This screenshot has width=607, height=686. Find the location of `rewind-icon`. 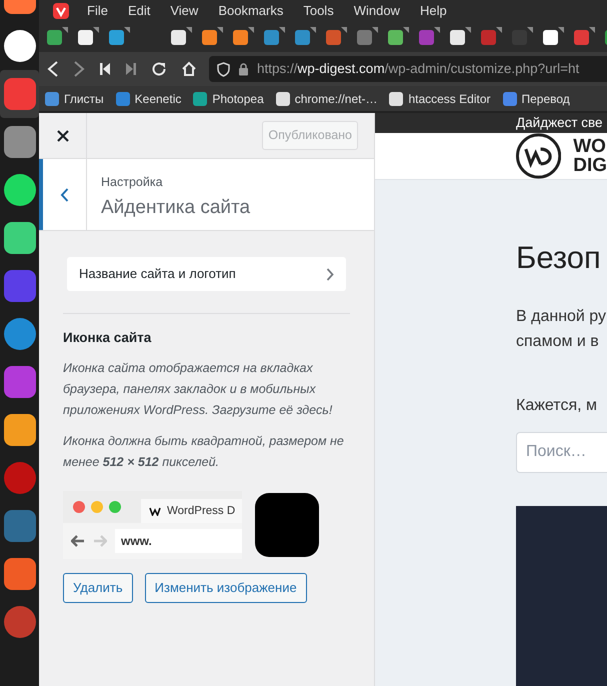

rewind-icon is located at coordinates (105, 69).